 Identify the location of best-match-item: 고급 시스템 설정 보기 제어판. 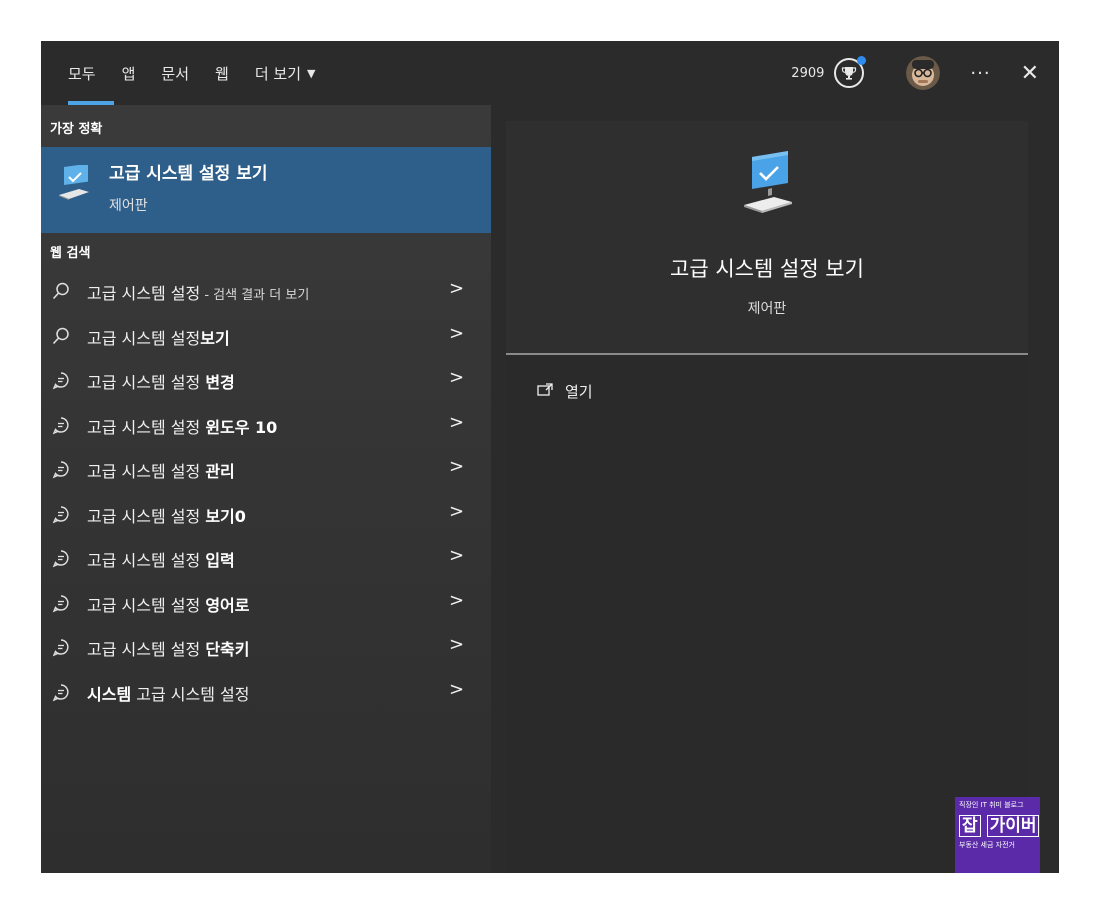
(266, 190).